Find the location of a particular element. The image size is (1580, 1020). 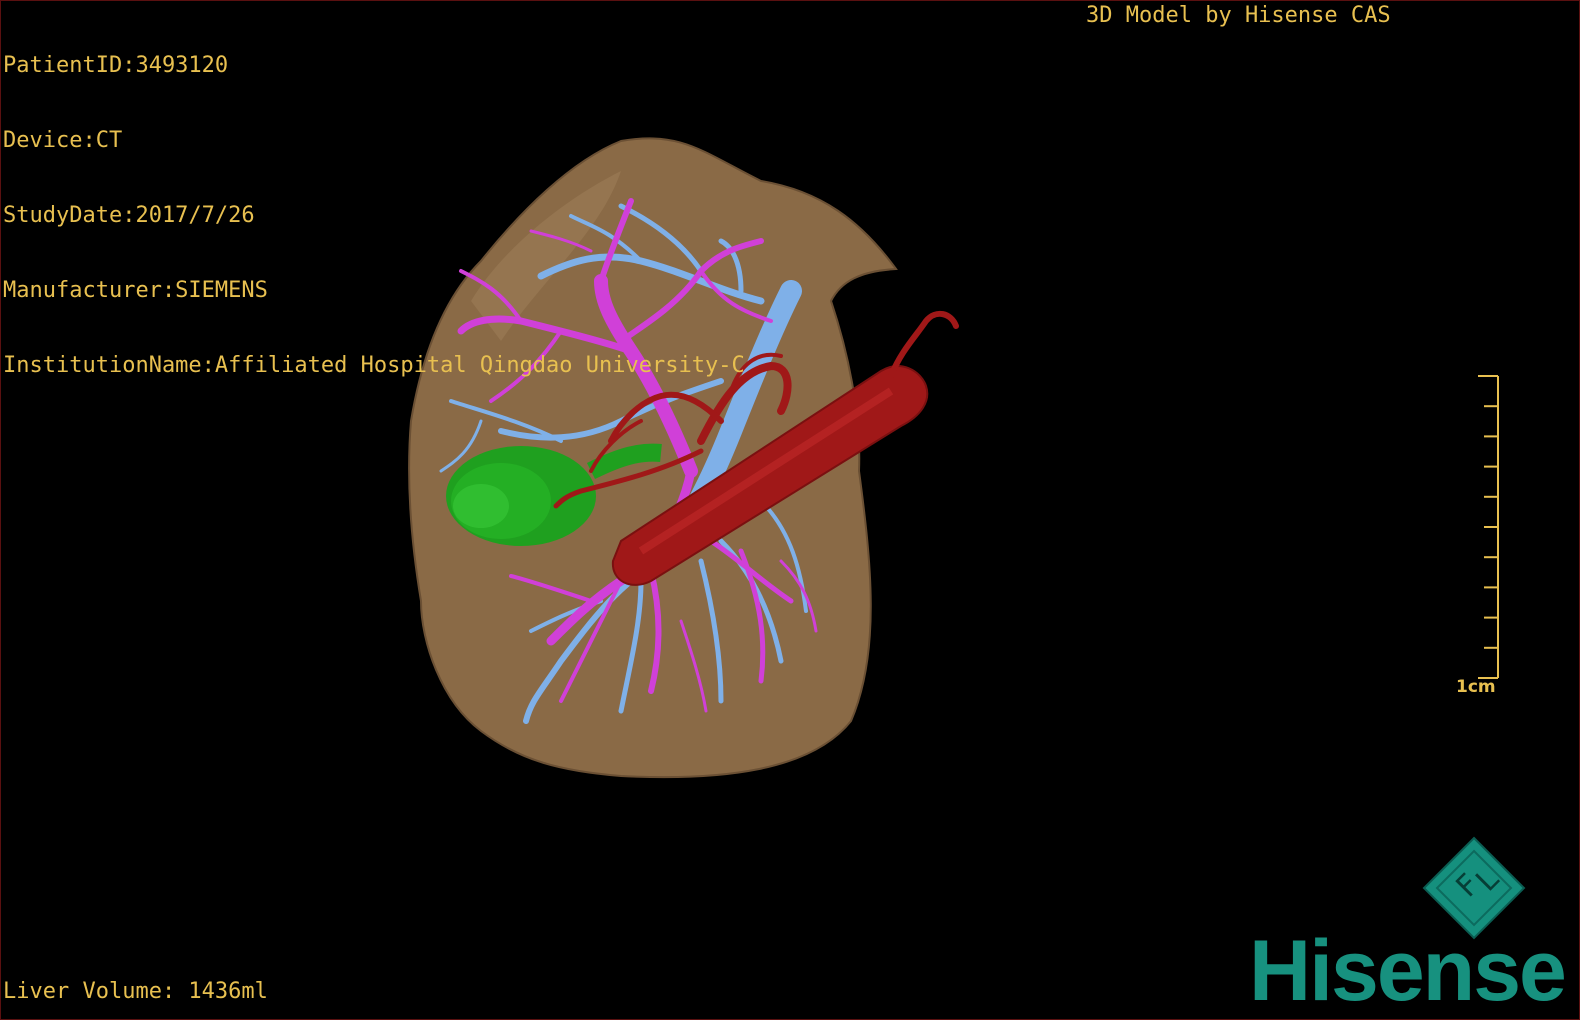

study-date: StudyDate:2017/7/26 is located at coordinates (129, 215).